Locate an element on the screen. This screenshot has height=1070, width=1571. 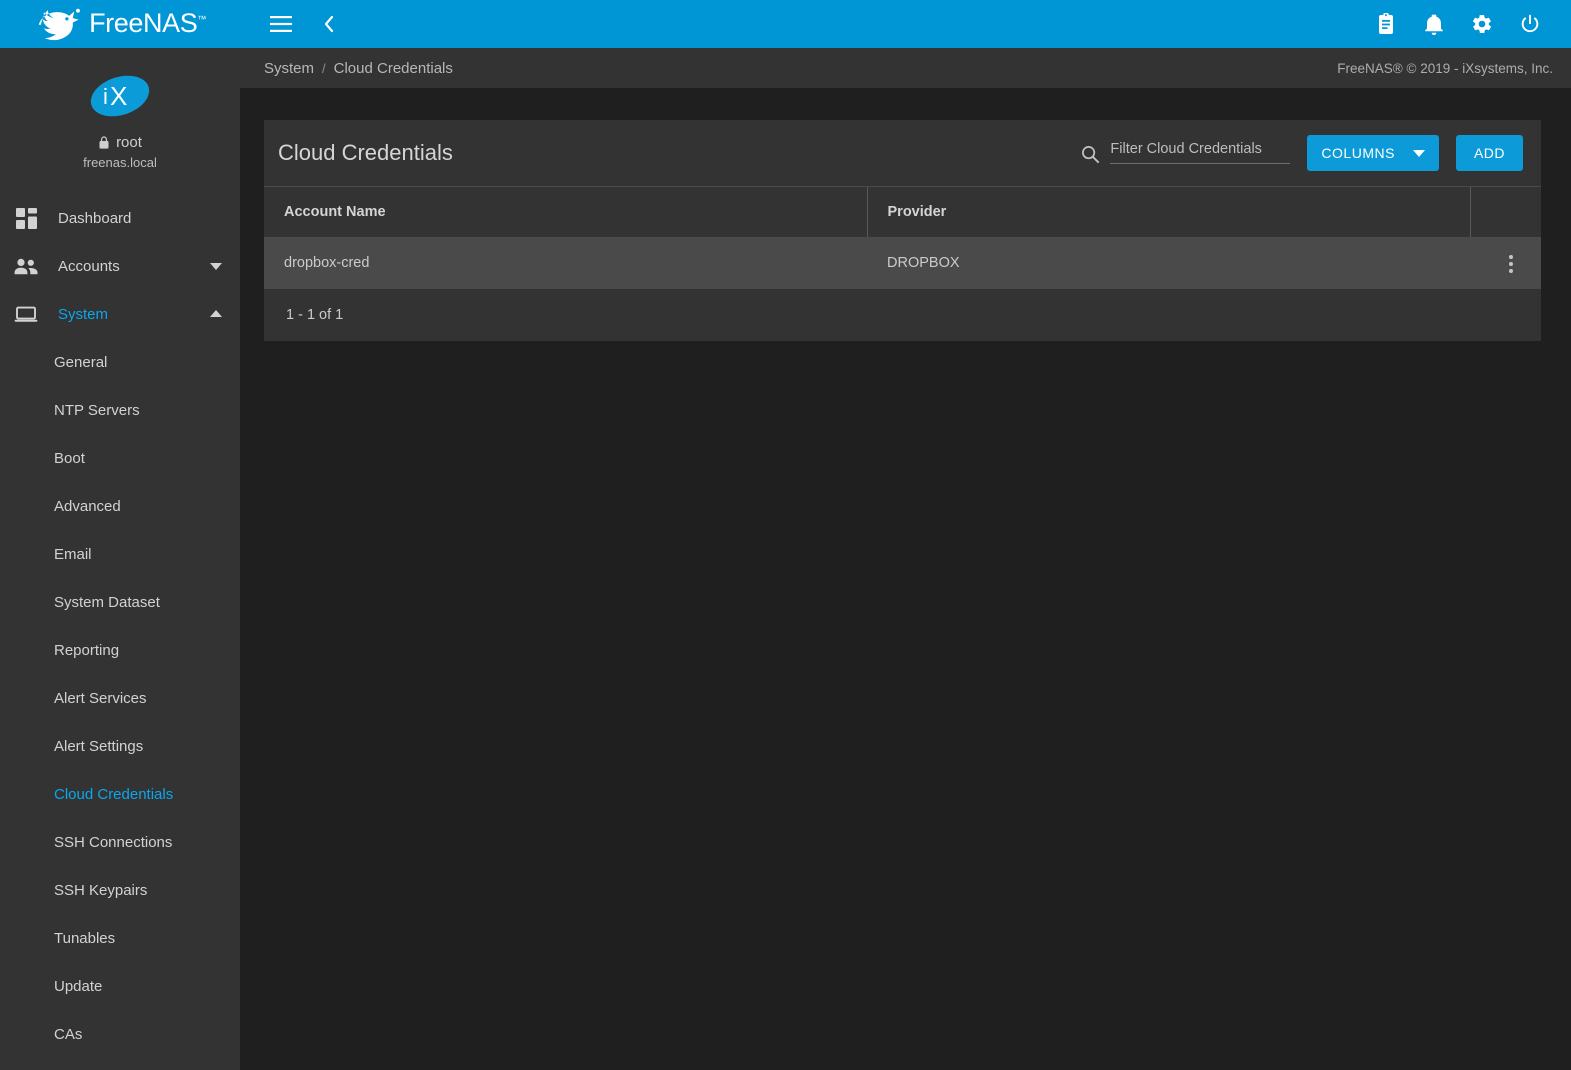
logged-in-user: root is located at coordinates (120, 142).